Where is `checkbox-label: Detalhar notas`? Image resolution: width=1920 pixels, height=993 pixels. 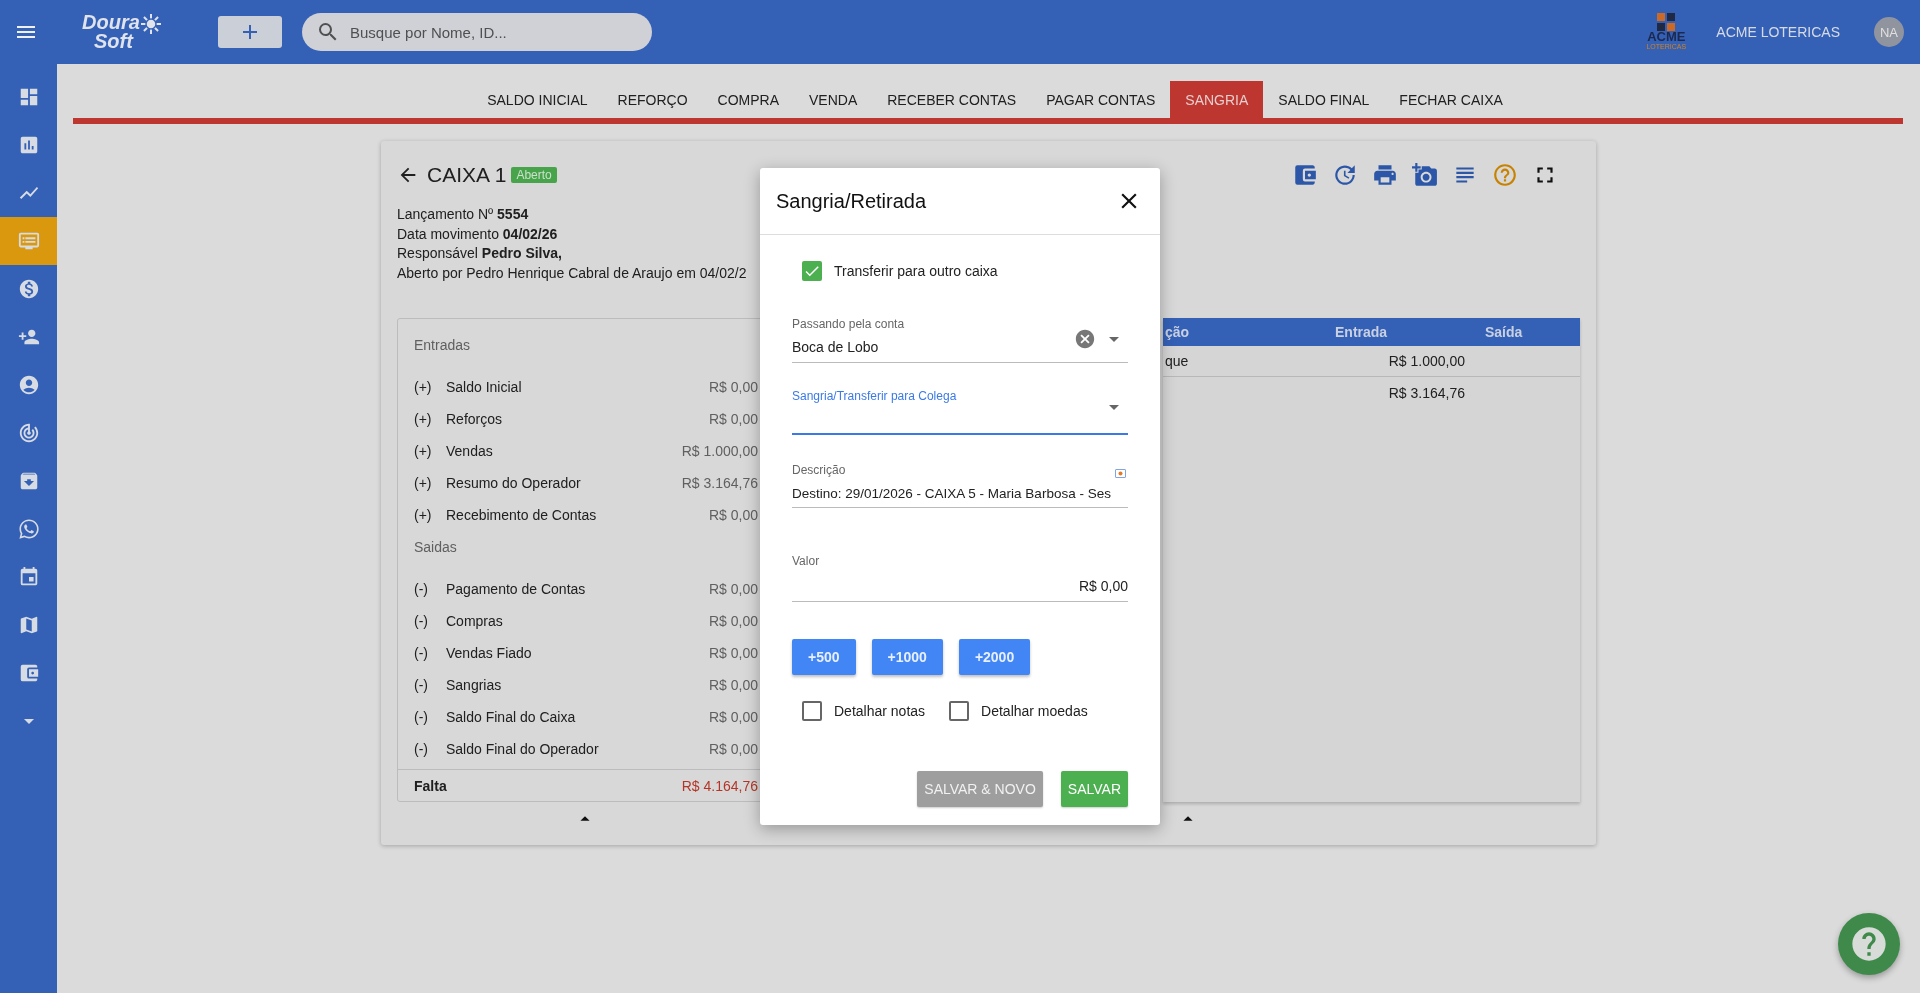 checkbox-label: Detalhar notas is located at coordinates (880, 711).